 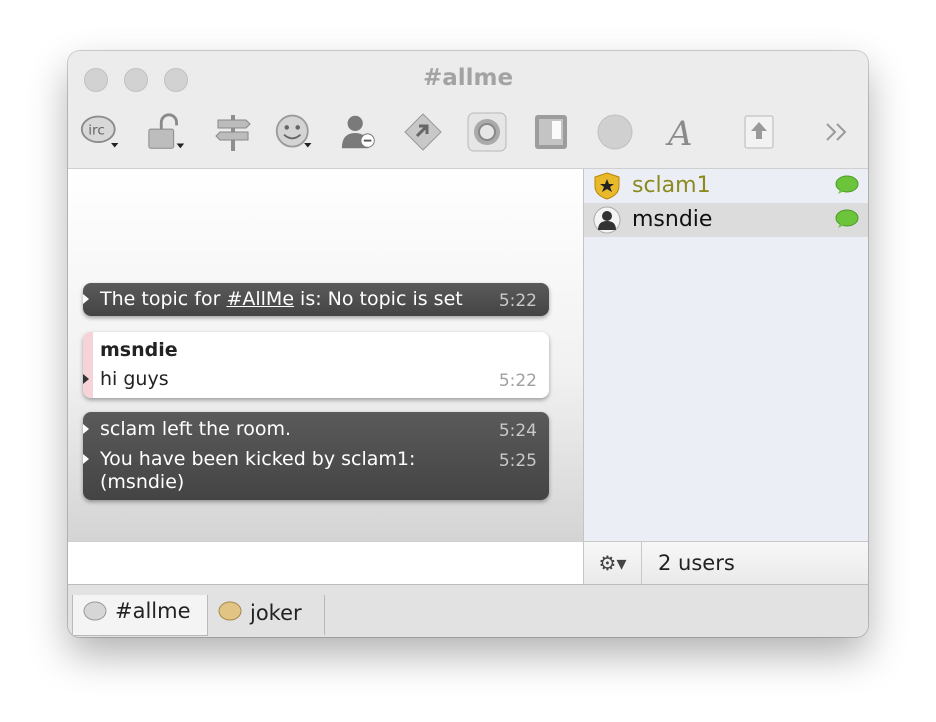 What do you see at coordinates (276, 613) in the screenshot?
I see `tab-label: joker` at bounding box center [276, 613].